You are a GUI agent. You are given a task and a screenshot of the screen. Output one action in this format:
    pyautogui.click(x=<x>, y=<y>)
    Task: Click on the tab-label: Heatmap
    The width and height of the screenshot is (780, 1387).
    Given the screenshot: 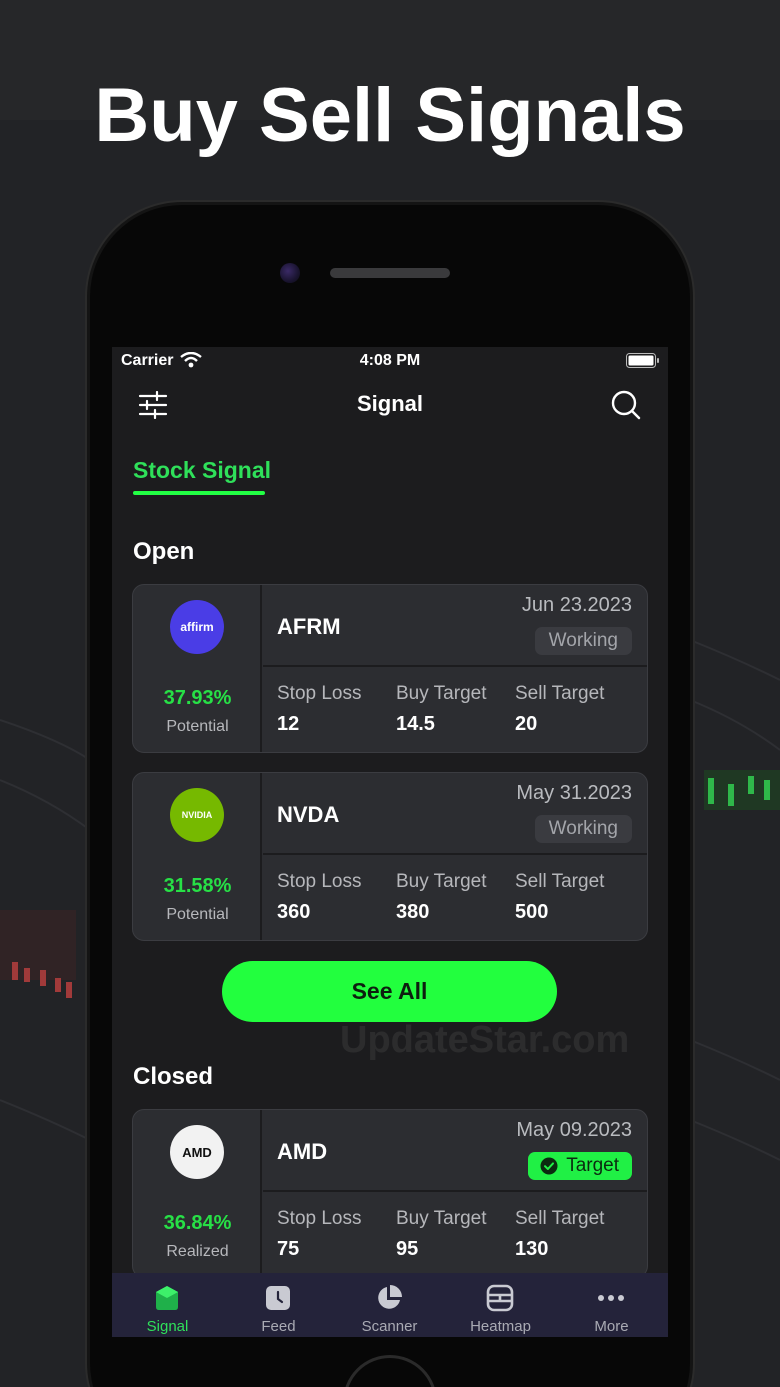 What is the action you would take?
    pyautogui.click(x=500, y=1326)
    